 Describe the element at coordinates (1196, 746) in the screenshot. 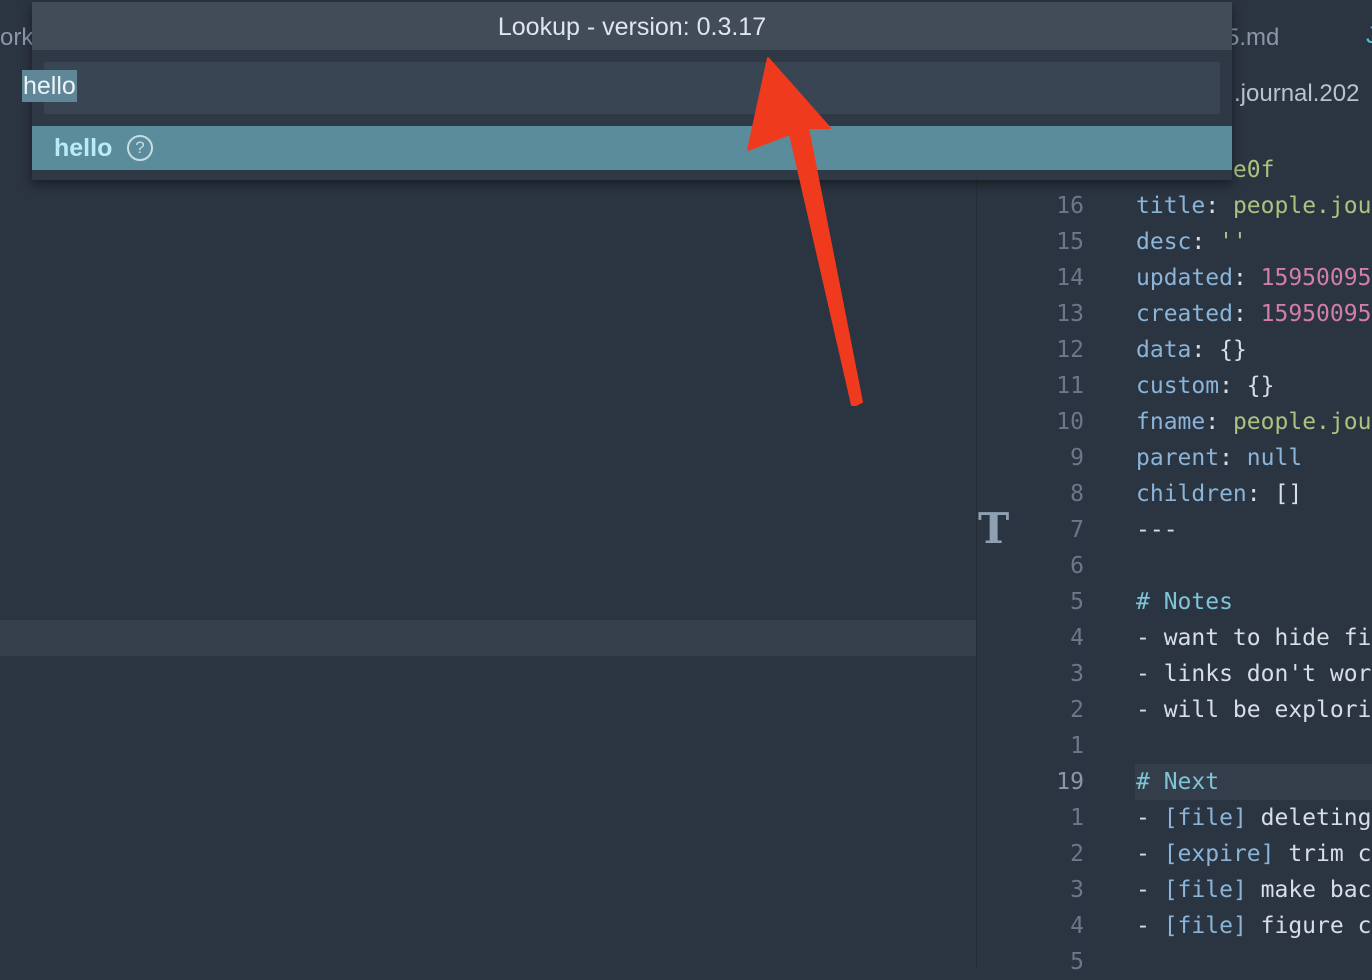

I see `code-line: 1` at that location.